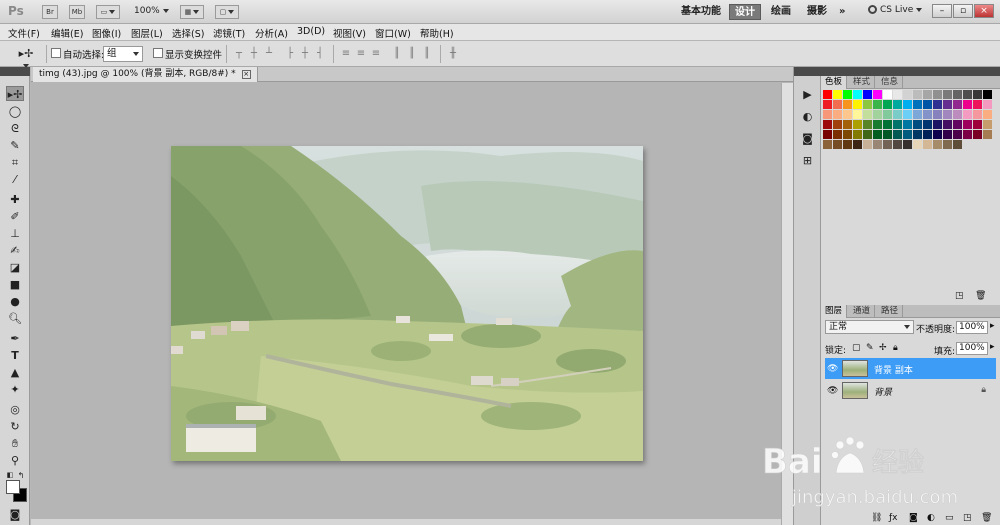 The width and height of the screenshot is (1000, 525). What do you see at coordinates (123, 54) in the screenshot?
I see `auto-select-dropdown: 组` at bounding box center [123, 54].